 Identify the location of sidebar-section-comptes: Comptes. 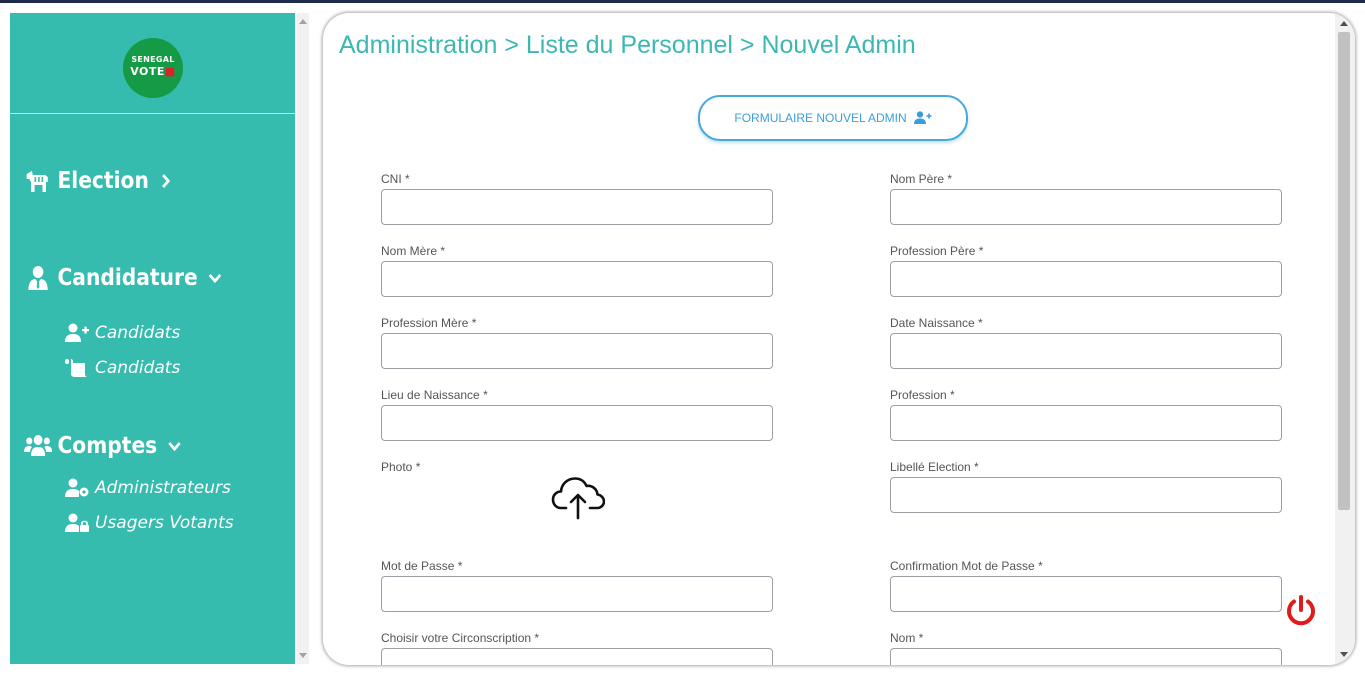
(103, 446).